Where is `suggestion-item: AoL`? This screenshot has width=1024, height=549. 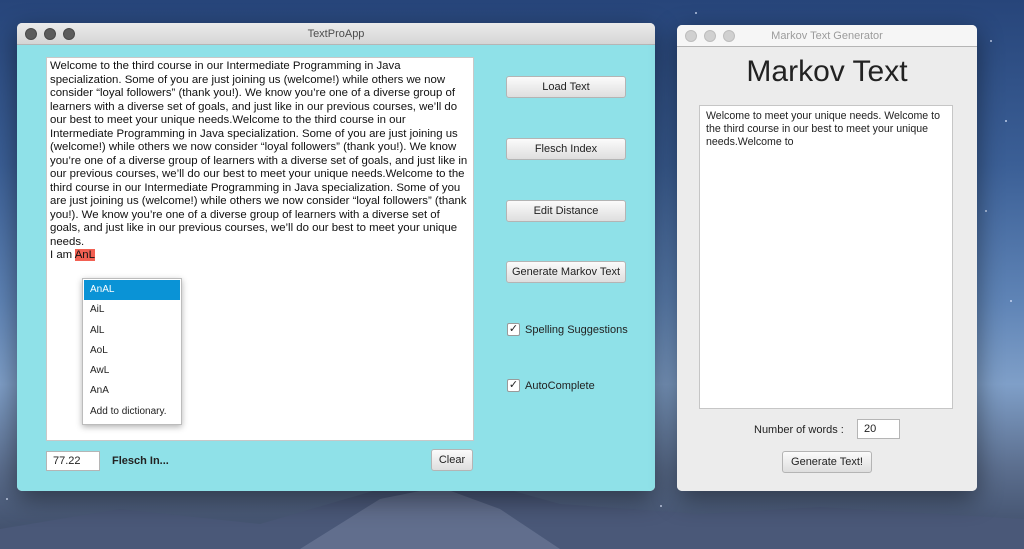 suggestion-item: AoL is located at coordinates (132, 351).